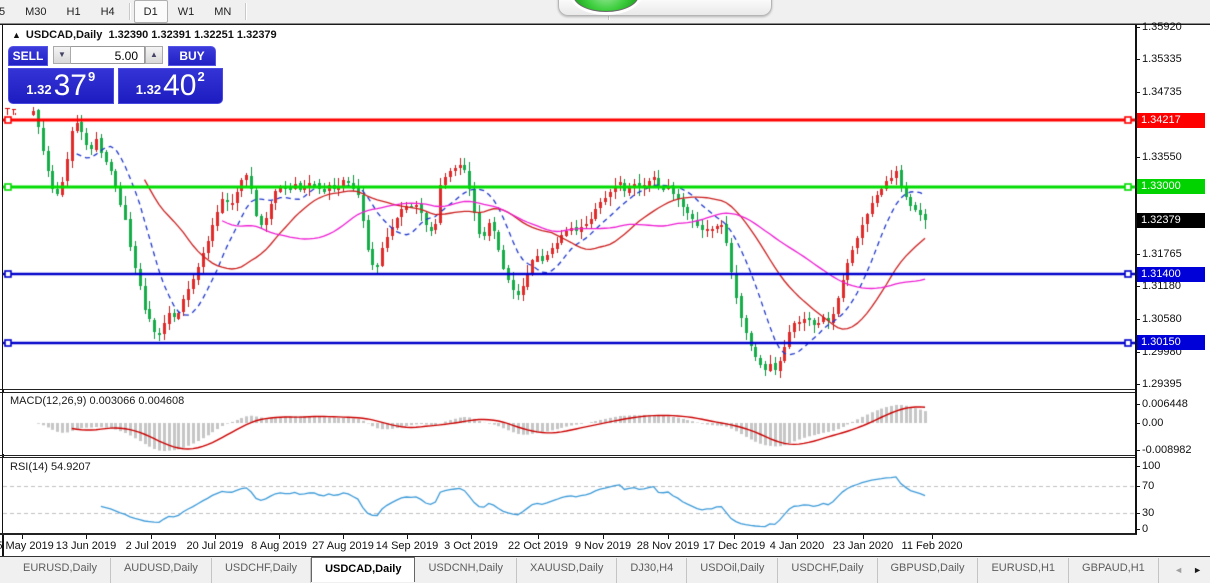  Describe the element at coordinates (665, 8) in the screenshot. I see `status-pill` at that location.